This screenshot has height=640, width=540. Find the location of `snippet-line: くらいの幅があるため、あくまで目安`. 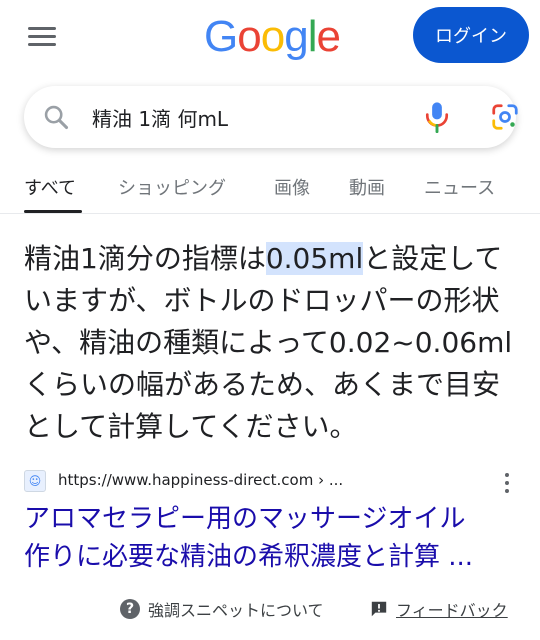

snippet-line: くらいの幅があるため、あくまで目安 is located at coordinates (262, 384).